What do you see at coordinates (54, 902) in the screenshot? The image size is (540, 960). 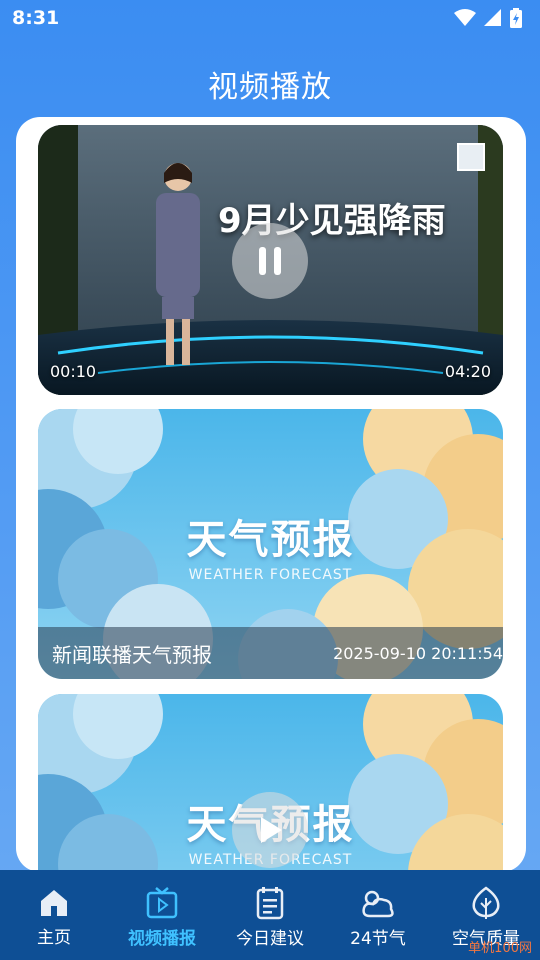 I see `home-icon` at bounding box center [54, 902].